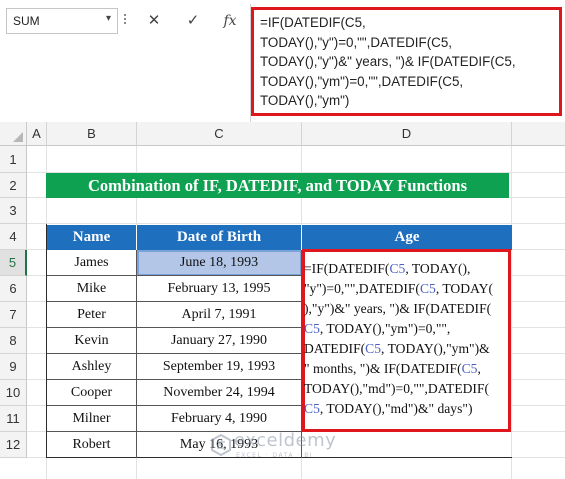  I want to click on age-formula-line: DATEDIF(C5, TODAY(),"ym")&, so click(406, 349).